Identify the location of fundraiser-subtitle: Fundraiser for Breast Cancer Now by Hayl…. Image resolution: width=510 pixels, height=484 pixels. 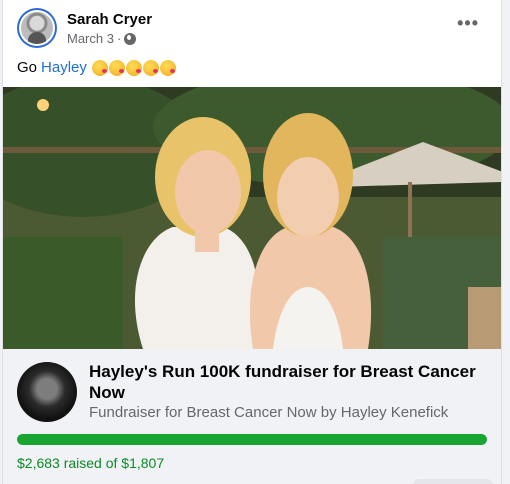
(269, 412).